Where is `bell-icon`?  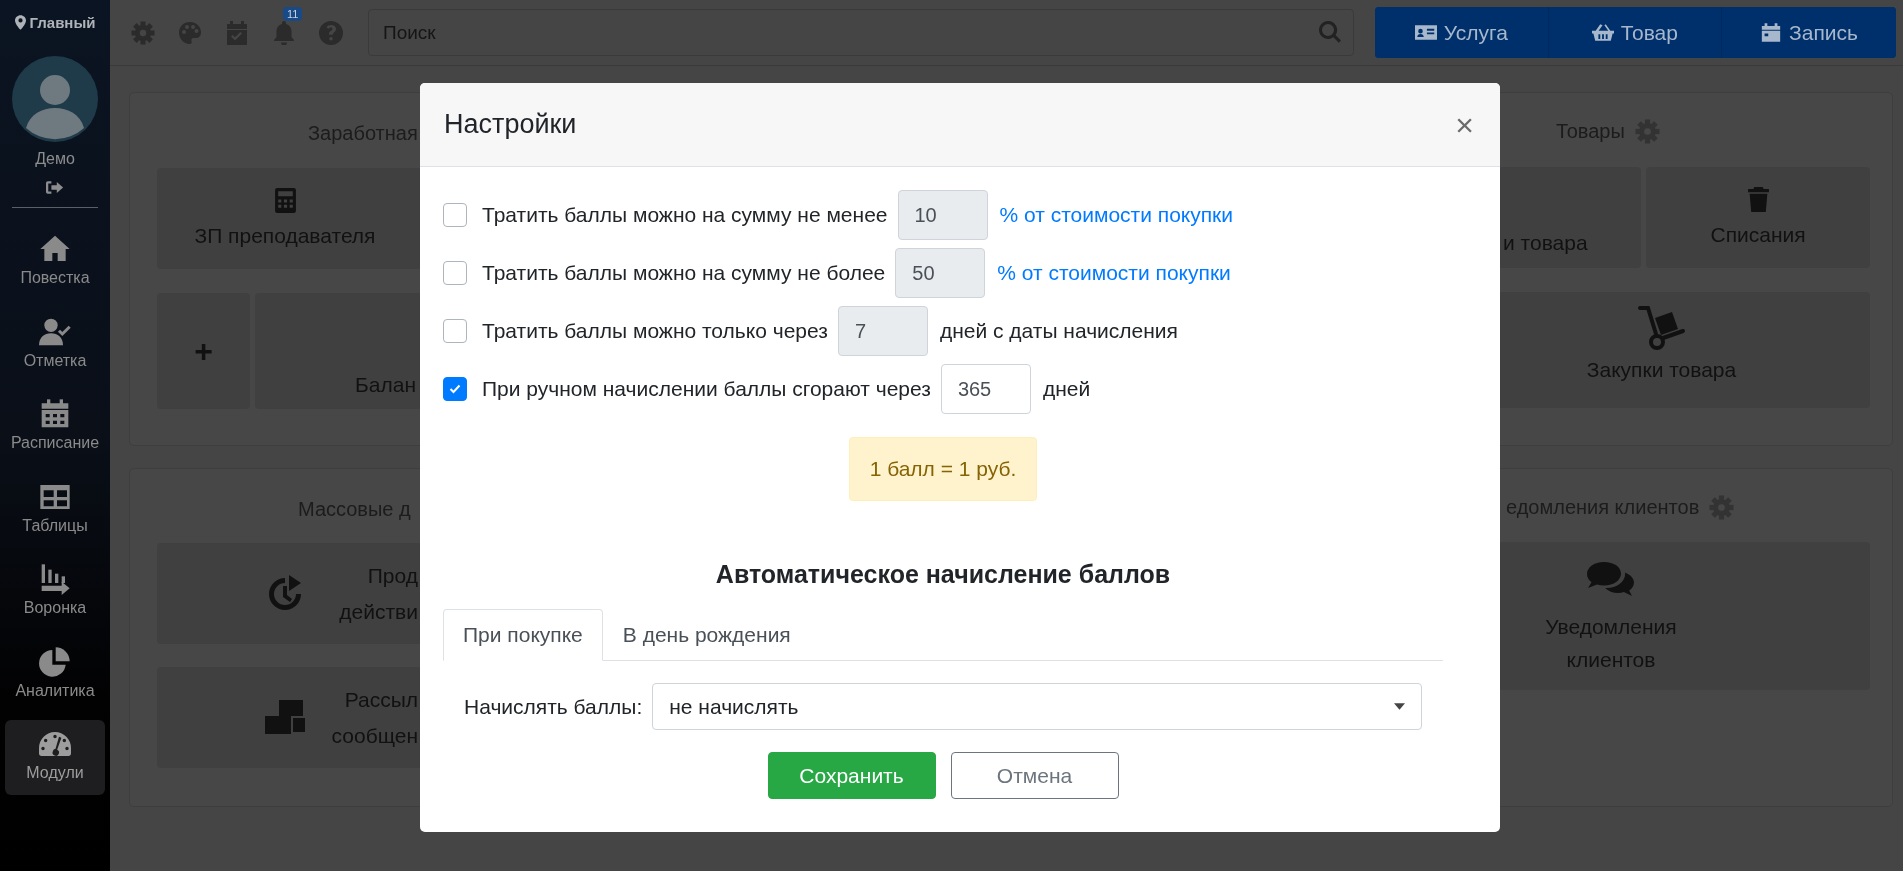 bell-icon is located at coordinates (284, 32).